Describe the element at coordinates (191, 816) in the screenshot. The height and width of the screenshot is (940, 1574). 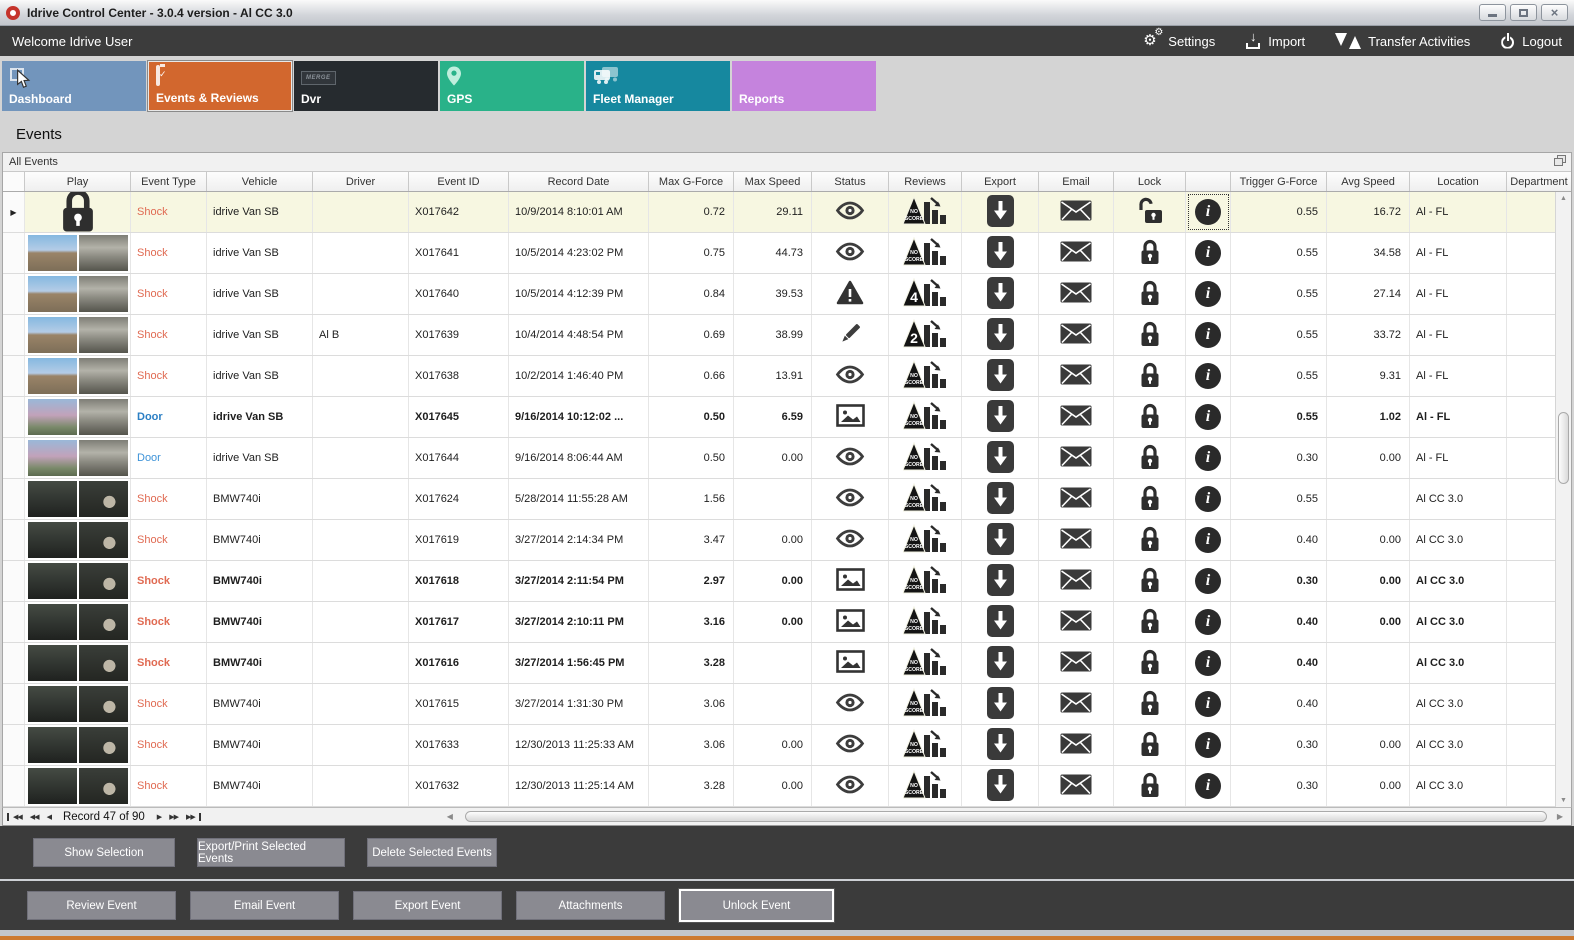
I see `last-record-button: ▶▶` at that location.